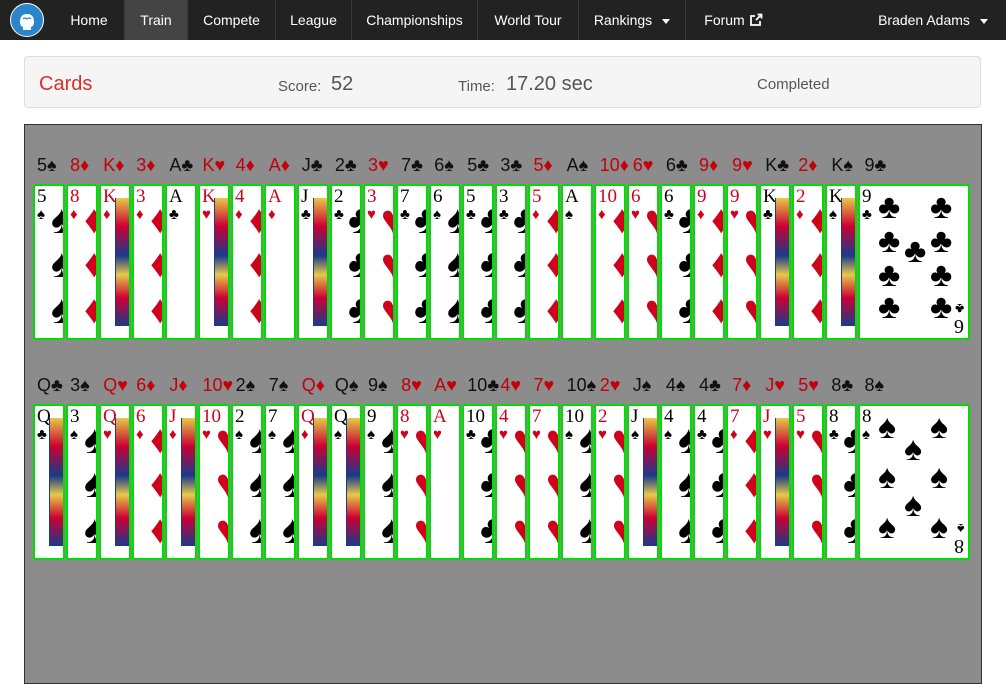  Describe the element at coordinates (841, 262) in the screenshot. I see `playing-card: K ♠` at that location.